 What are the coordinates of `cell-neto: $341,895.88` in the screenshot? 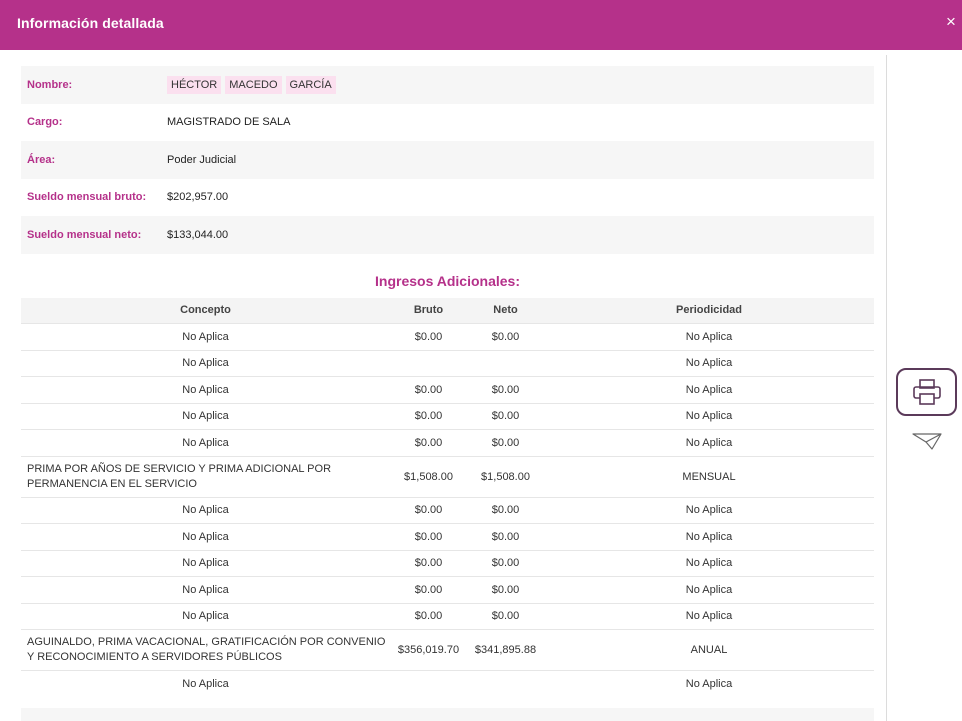 It's located at (505, 650).